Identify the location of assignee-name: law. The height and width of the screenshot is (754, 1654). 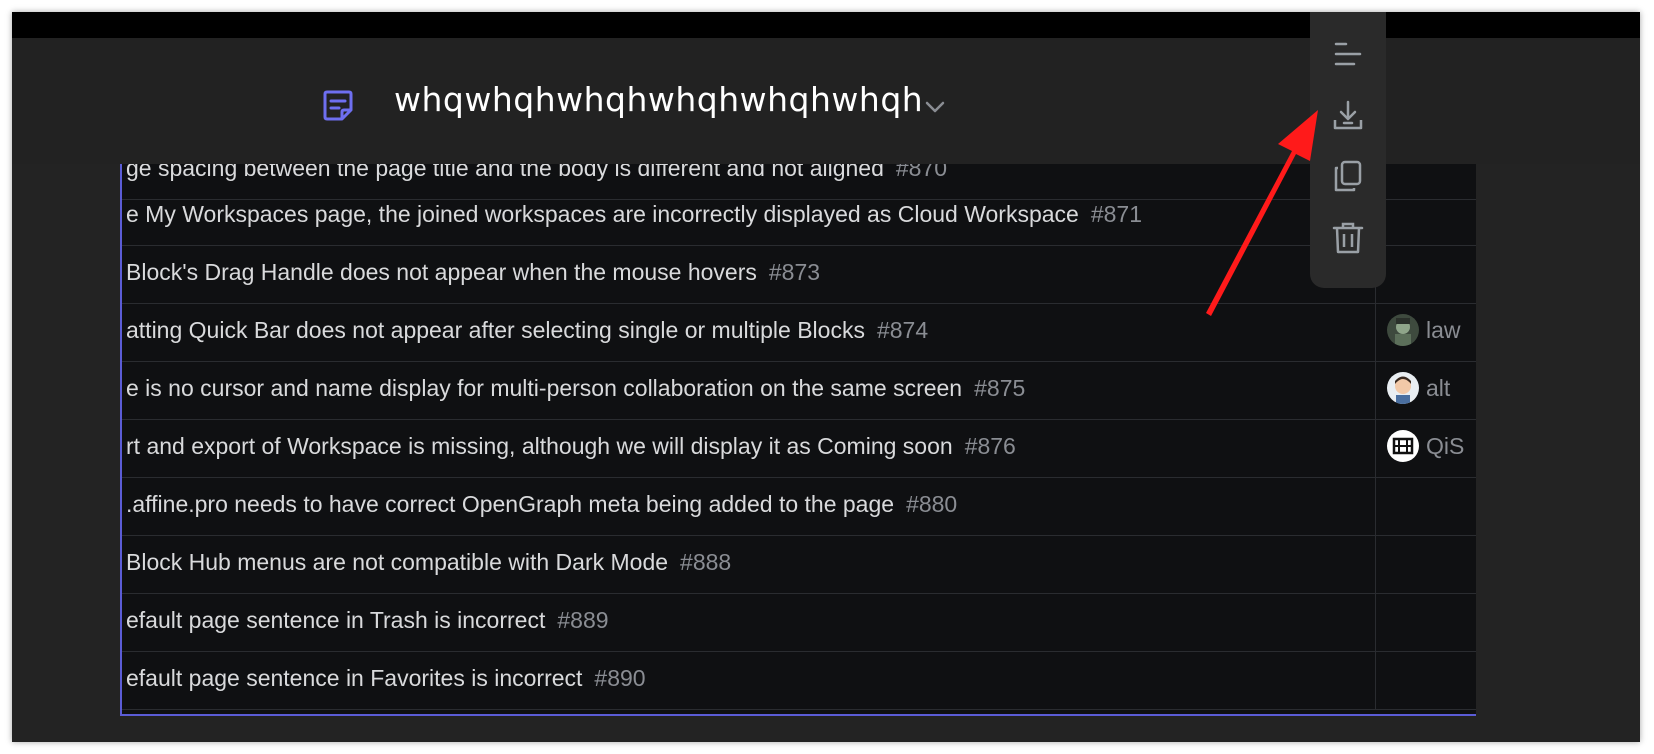
(1443, 330).